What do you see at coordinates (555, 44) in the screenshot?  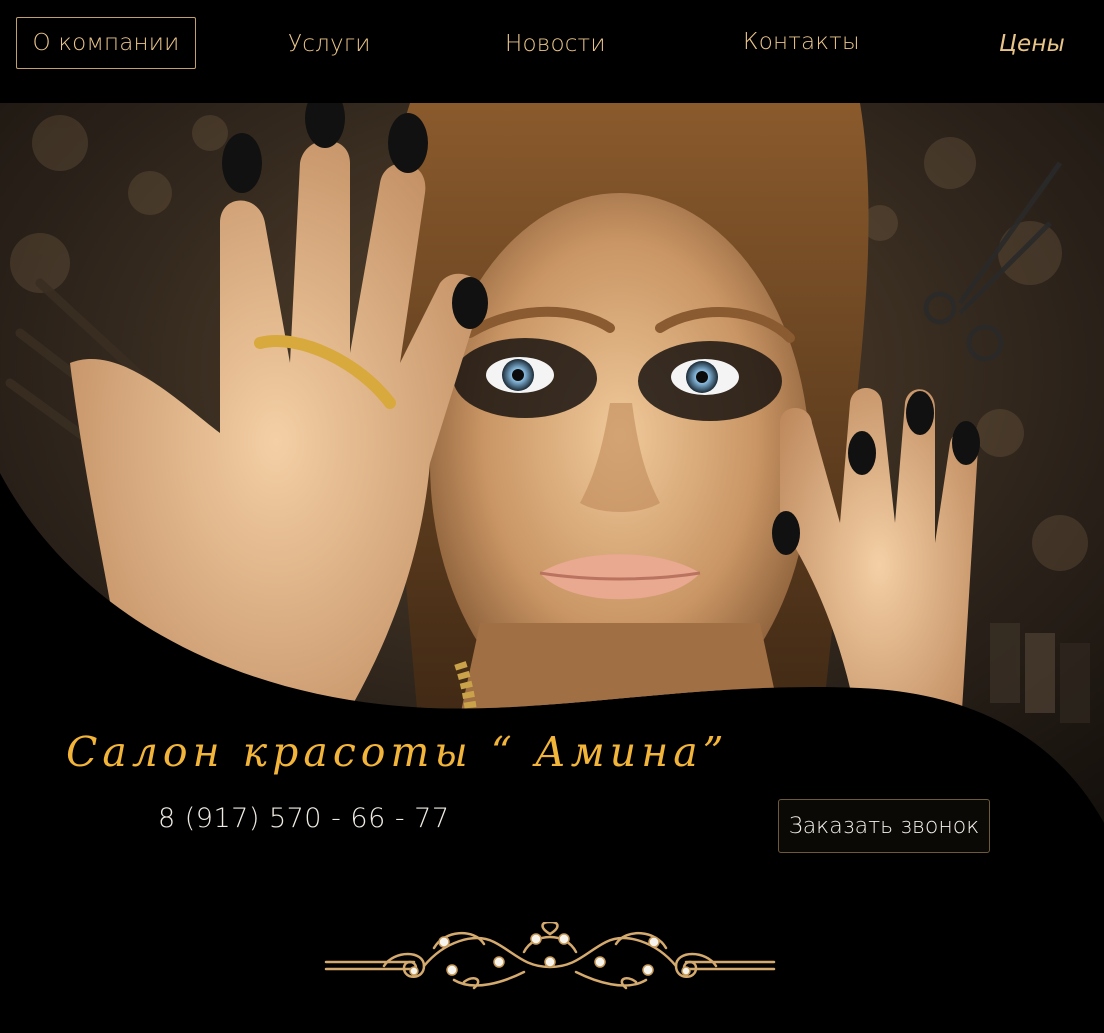 I see `nav-item-news: Новости` at bounding box center [555, 44].